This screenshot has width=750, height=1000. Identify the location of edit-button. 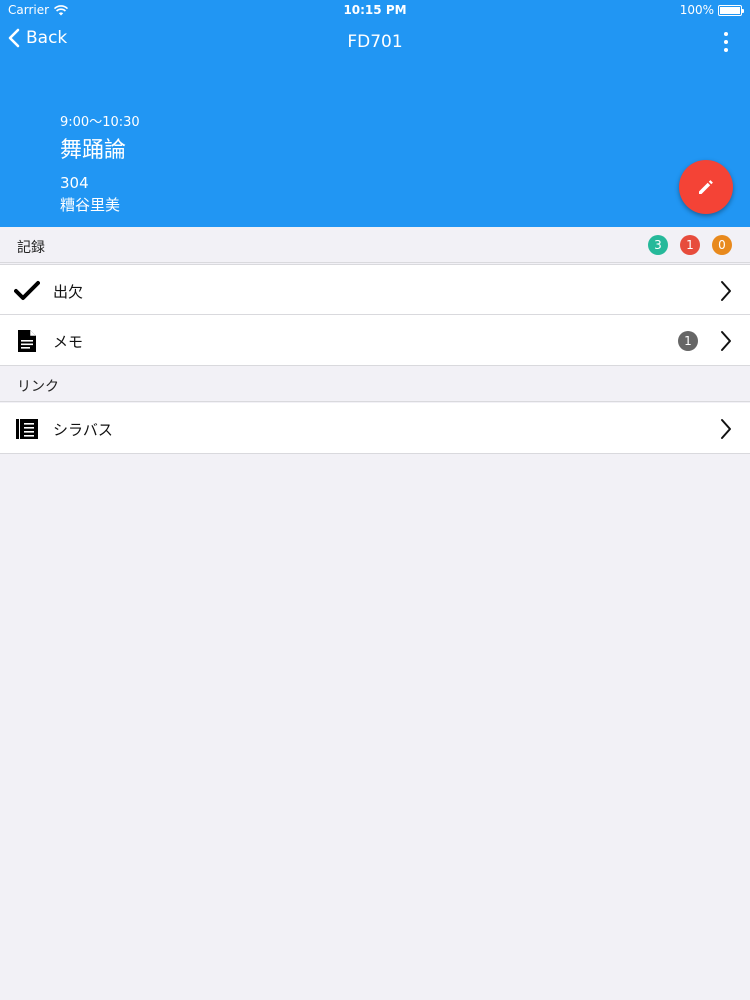
(706, 187).